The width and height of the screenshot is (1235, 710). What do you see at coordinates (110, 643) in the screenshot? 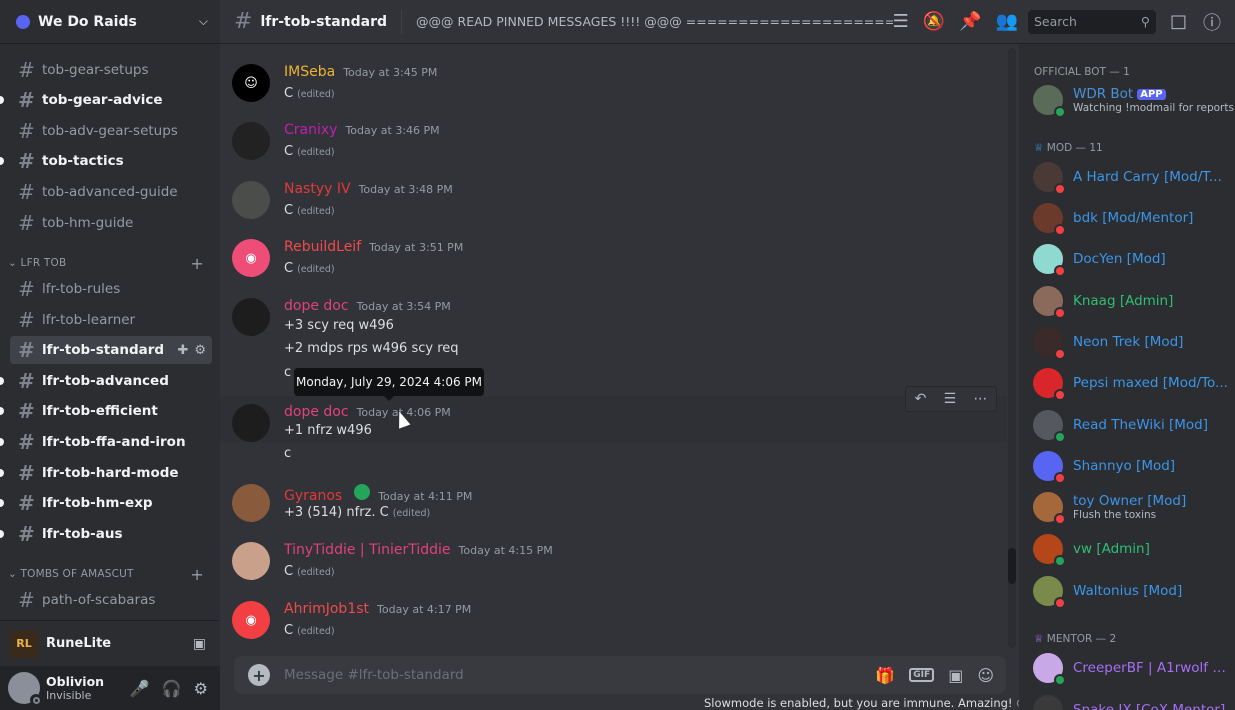
I see `activity-panel: RL RuneLite ▣` at bounding box center [110, 643].